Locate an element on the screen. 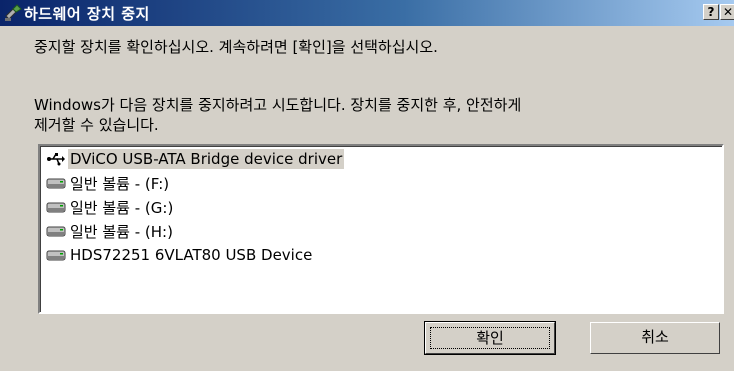 The height and width of the screenshot is (371, 734). title-bar: 하드웨어 장치 중지 ? ✕ is located at coordinates (367, 13).